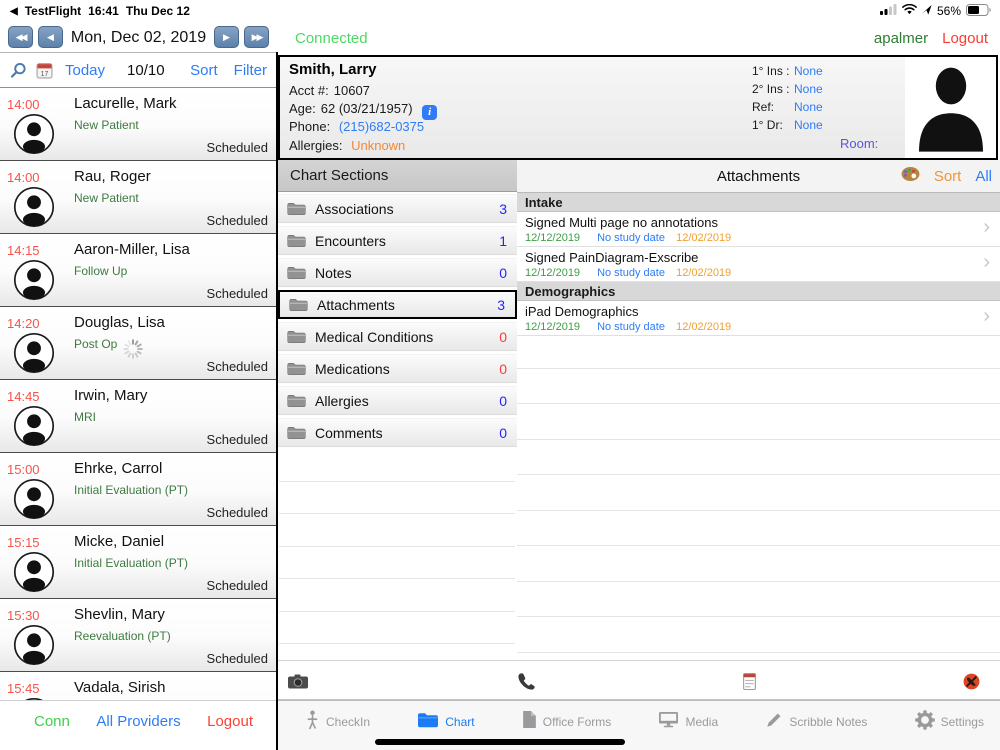 This screenshot has width=1000, height=750. Describe the element at coordinates (808, 125) in the screenshot. I see `primary-doctor-value: None` at that location.